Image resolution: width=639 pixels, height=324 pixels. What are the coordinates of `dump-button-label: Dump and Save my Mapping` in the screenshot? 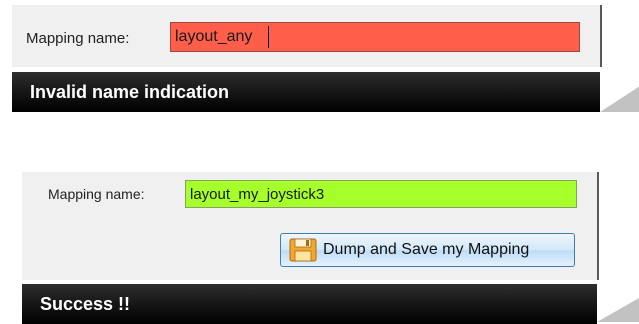 It's located at (426, 249).